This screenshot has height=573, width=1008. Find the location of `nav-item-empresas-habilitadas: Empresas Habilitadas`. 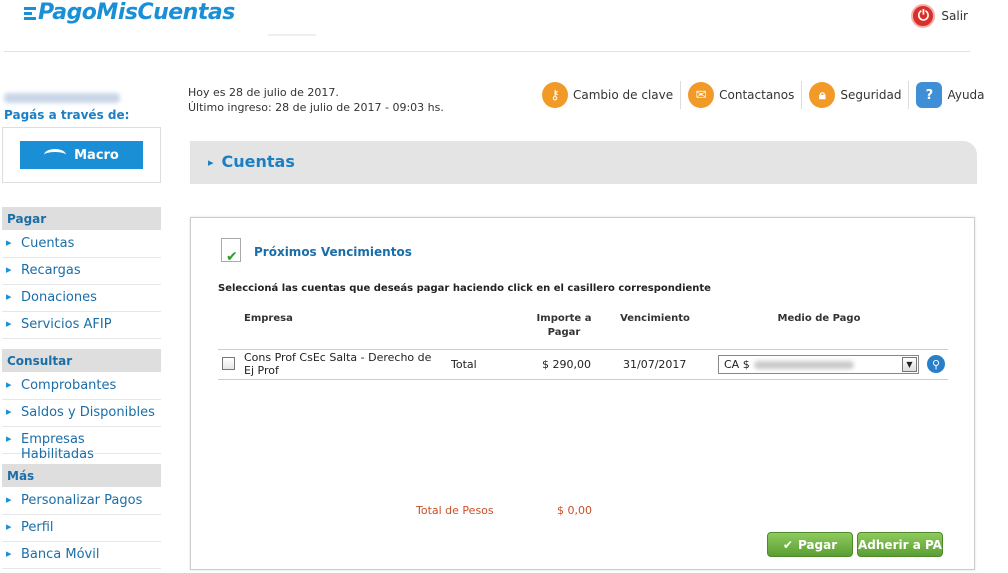

nav-item-empresas-habilitadas: Empresas Habilitadas is located at coordinates (81, 444).